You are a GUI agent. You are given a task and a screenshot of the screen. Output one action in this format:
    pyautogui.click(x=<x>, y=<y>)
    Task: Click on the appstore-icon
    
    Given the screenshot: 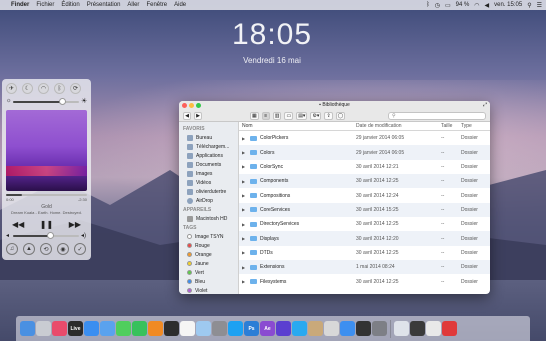 What is the action you would take?
    pyautogui.click(x=347, y=328)
    